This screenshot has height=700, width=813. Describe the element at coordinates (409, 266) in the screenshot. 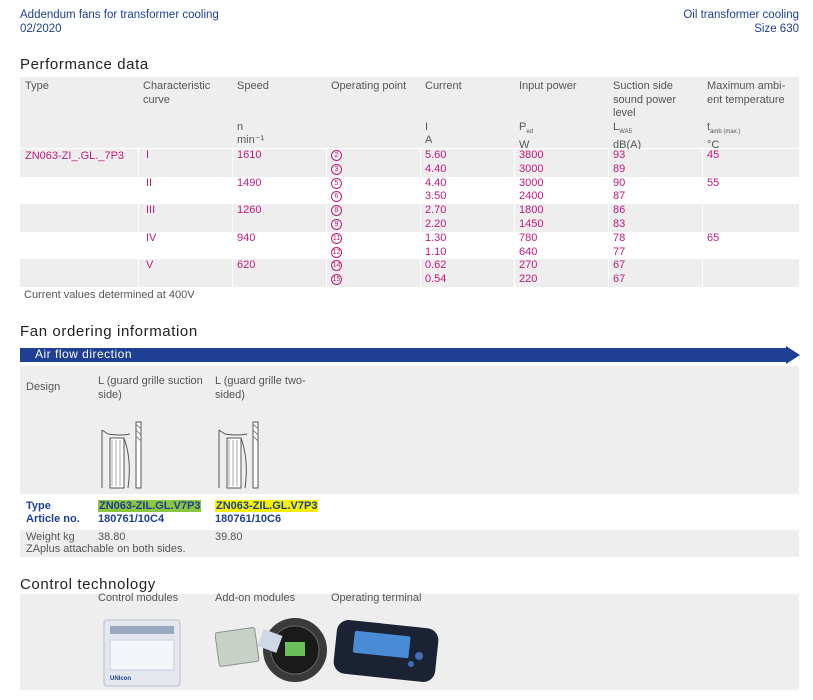

I see `table-row: V 620 0.62 270 67 14` at that location.